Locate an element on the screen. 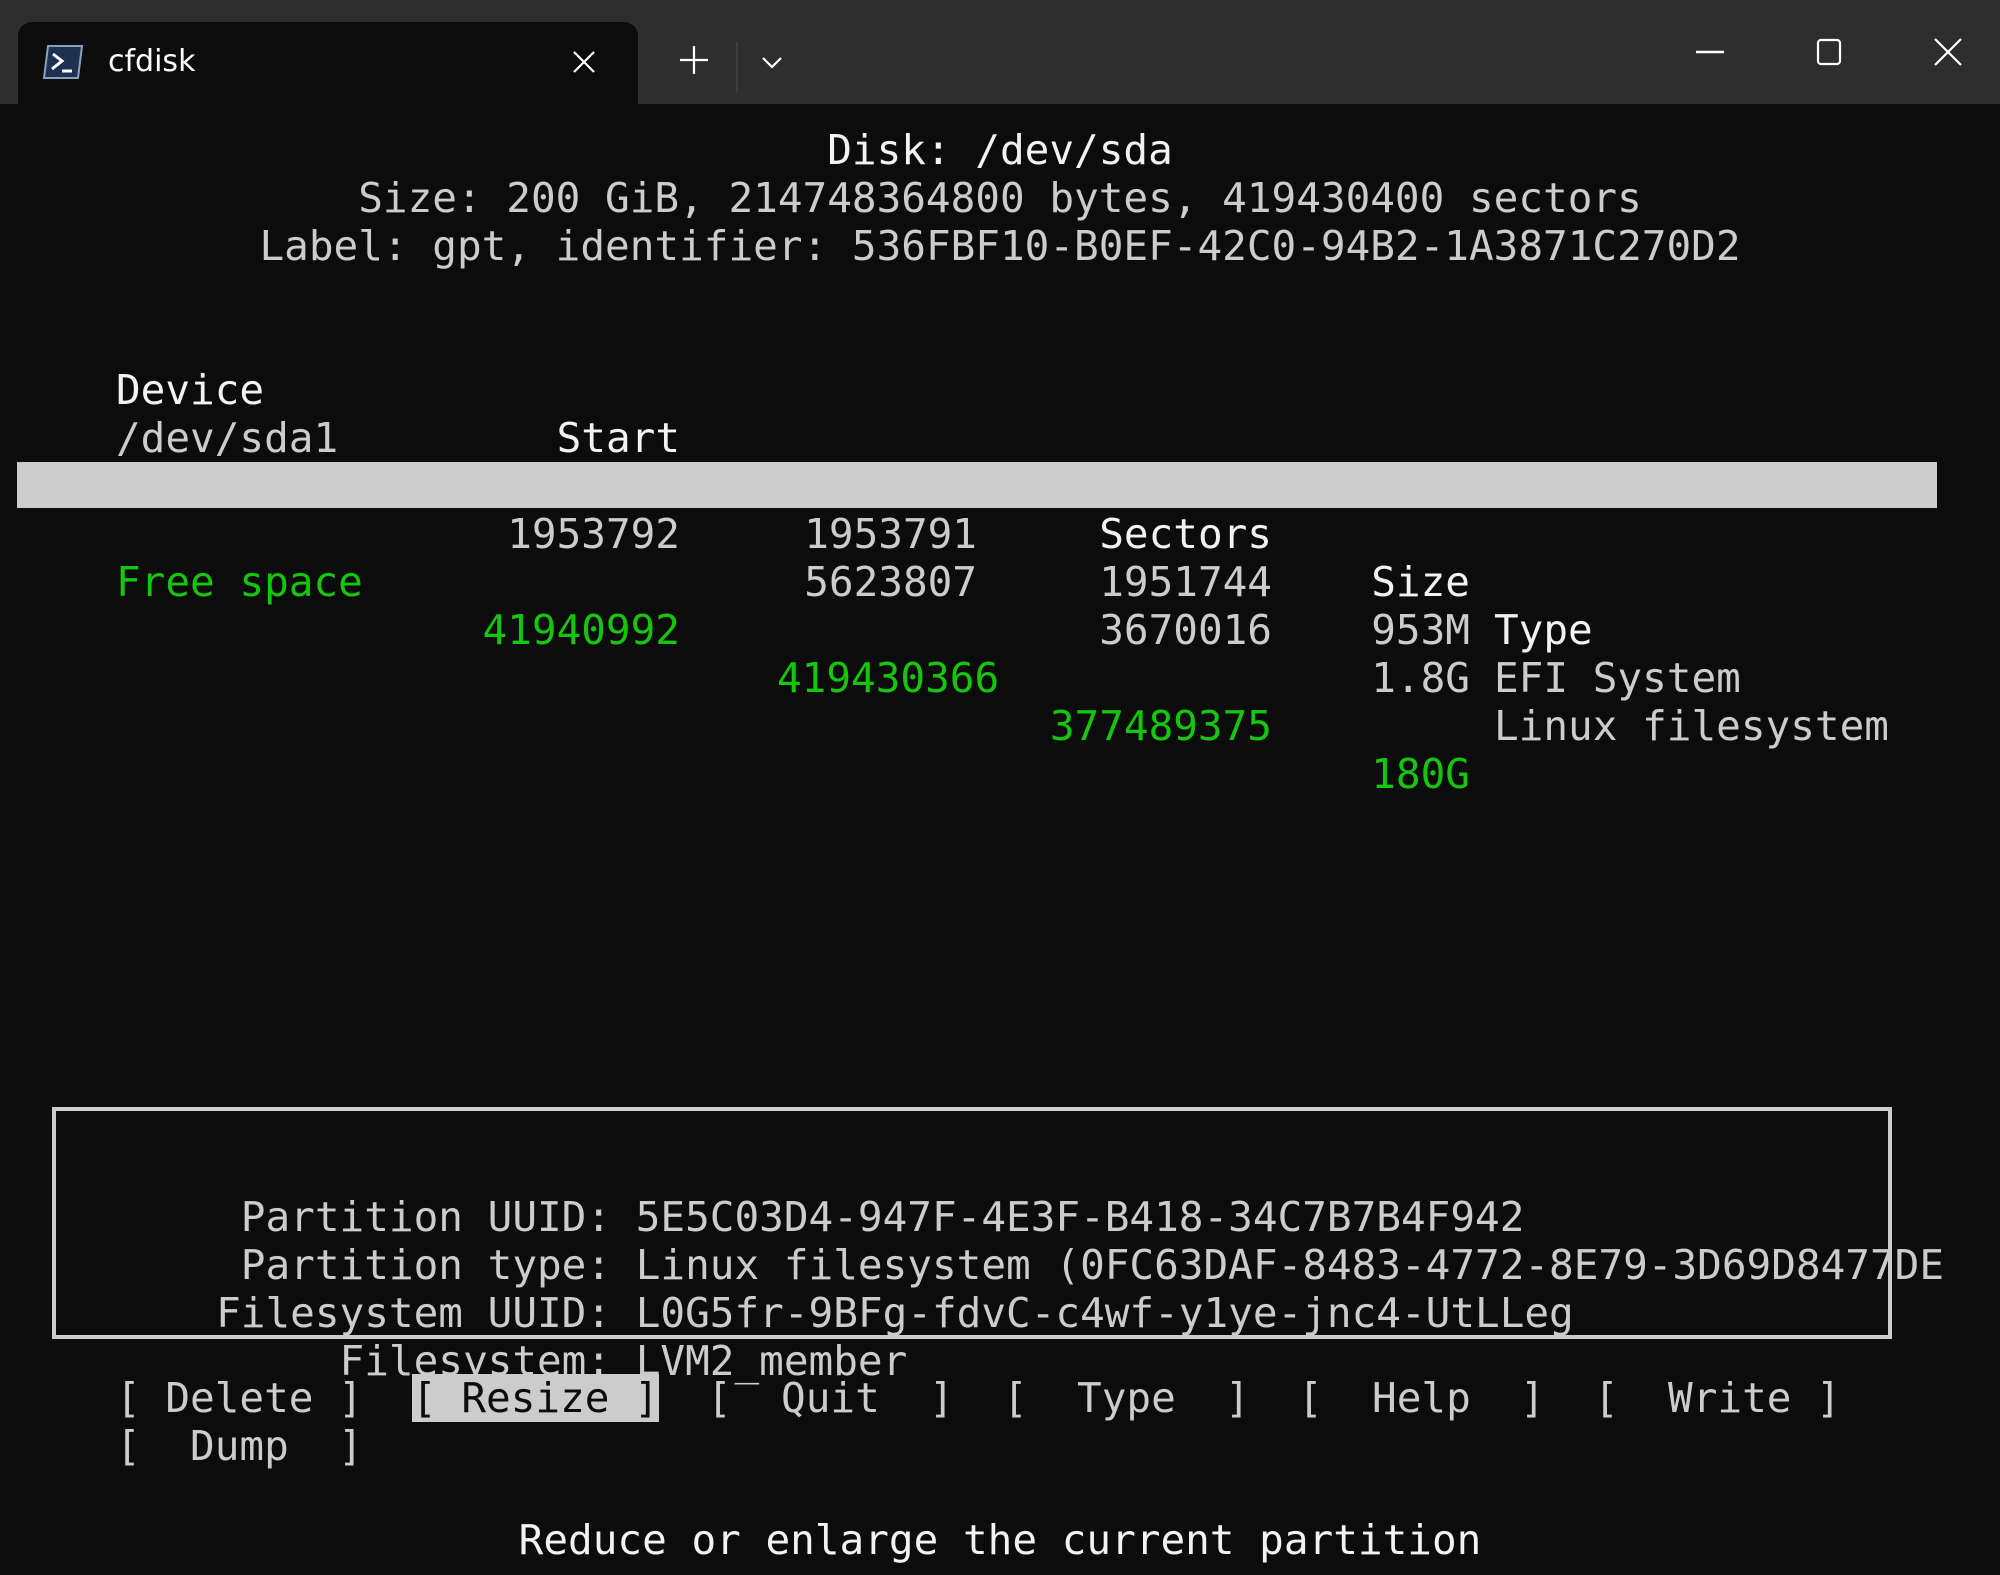 The height and width of the screenshot is (1575, 2000). row-end: 5623807 is located at coordinates (890, 582).